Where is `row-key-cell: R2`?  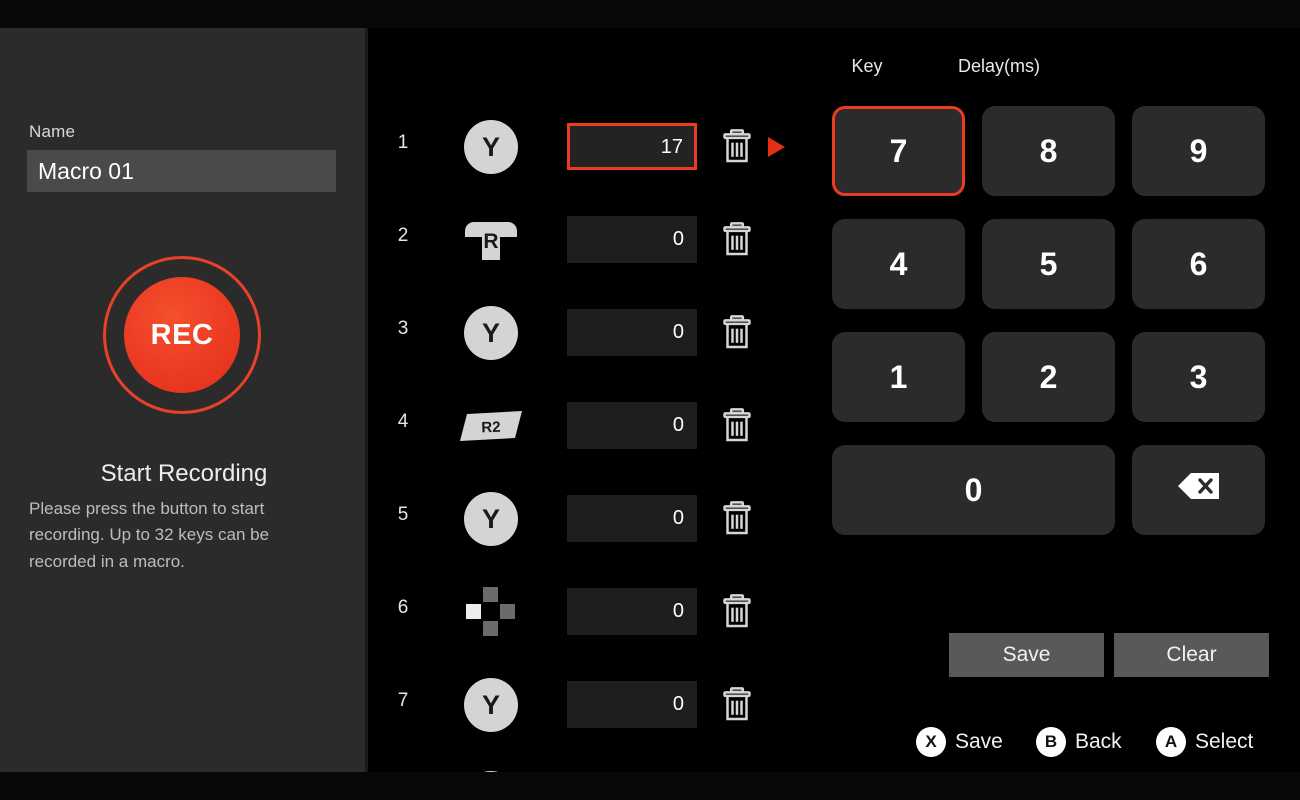
row-key-cell: R2 is located at coordinates (491, 426).